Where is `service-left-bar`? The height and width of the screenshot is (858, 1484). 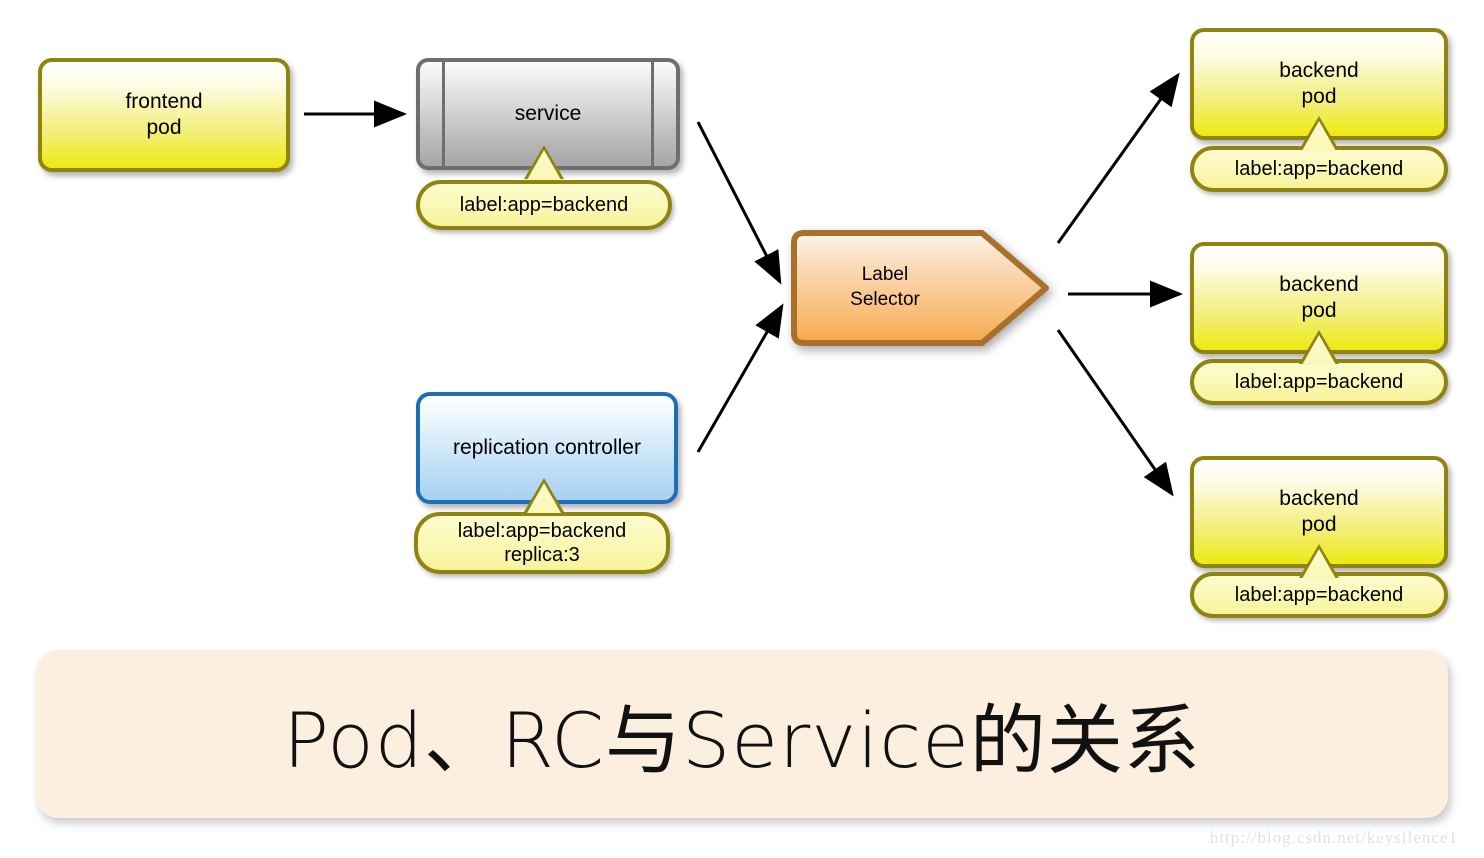
service-left-bar is located at coordinates (443, 114).